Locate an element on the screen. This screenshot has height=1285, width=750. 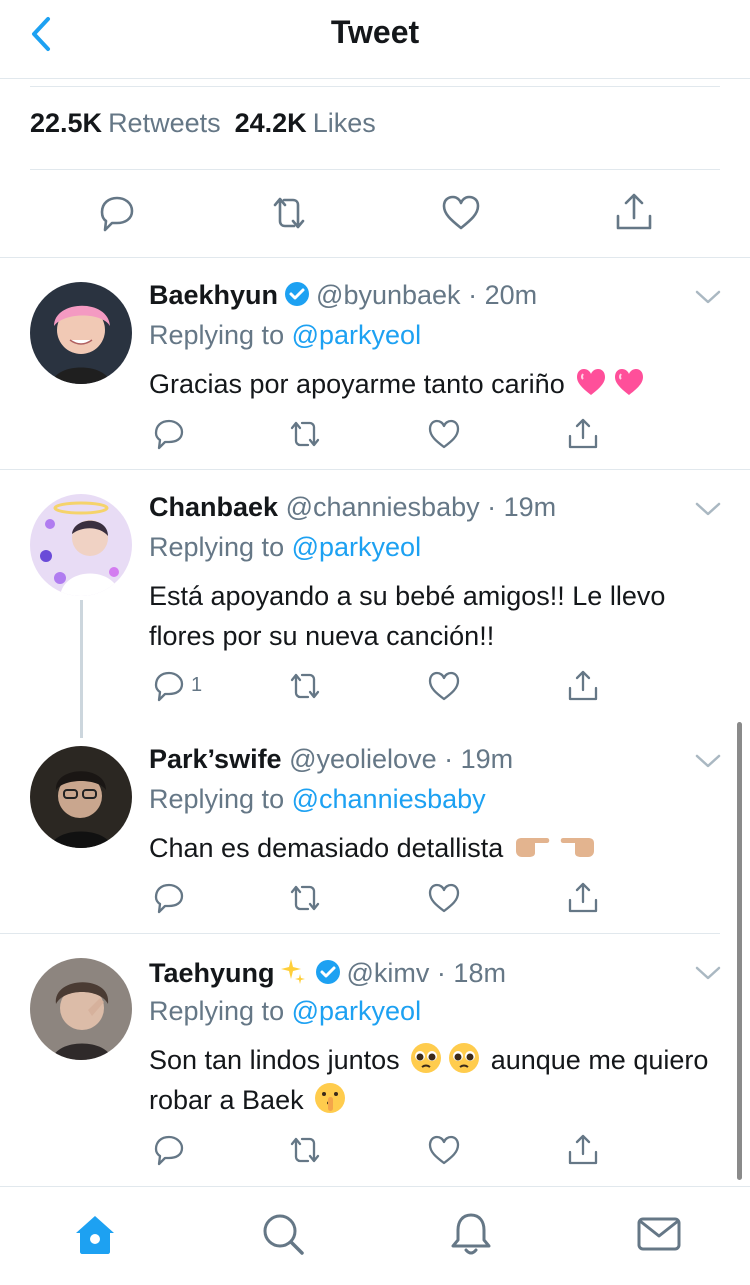
engagement-stats: 22.5K Retweets 24.2K Likes is located at coordinates (210, 123).